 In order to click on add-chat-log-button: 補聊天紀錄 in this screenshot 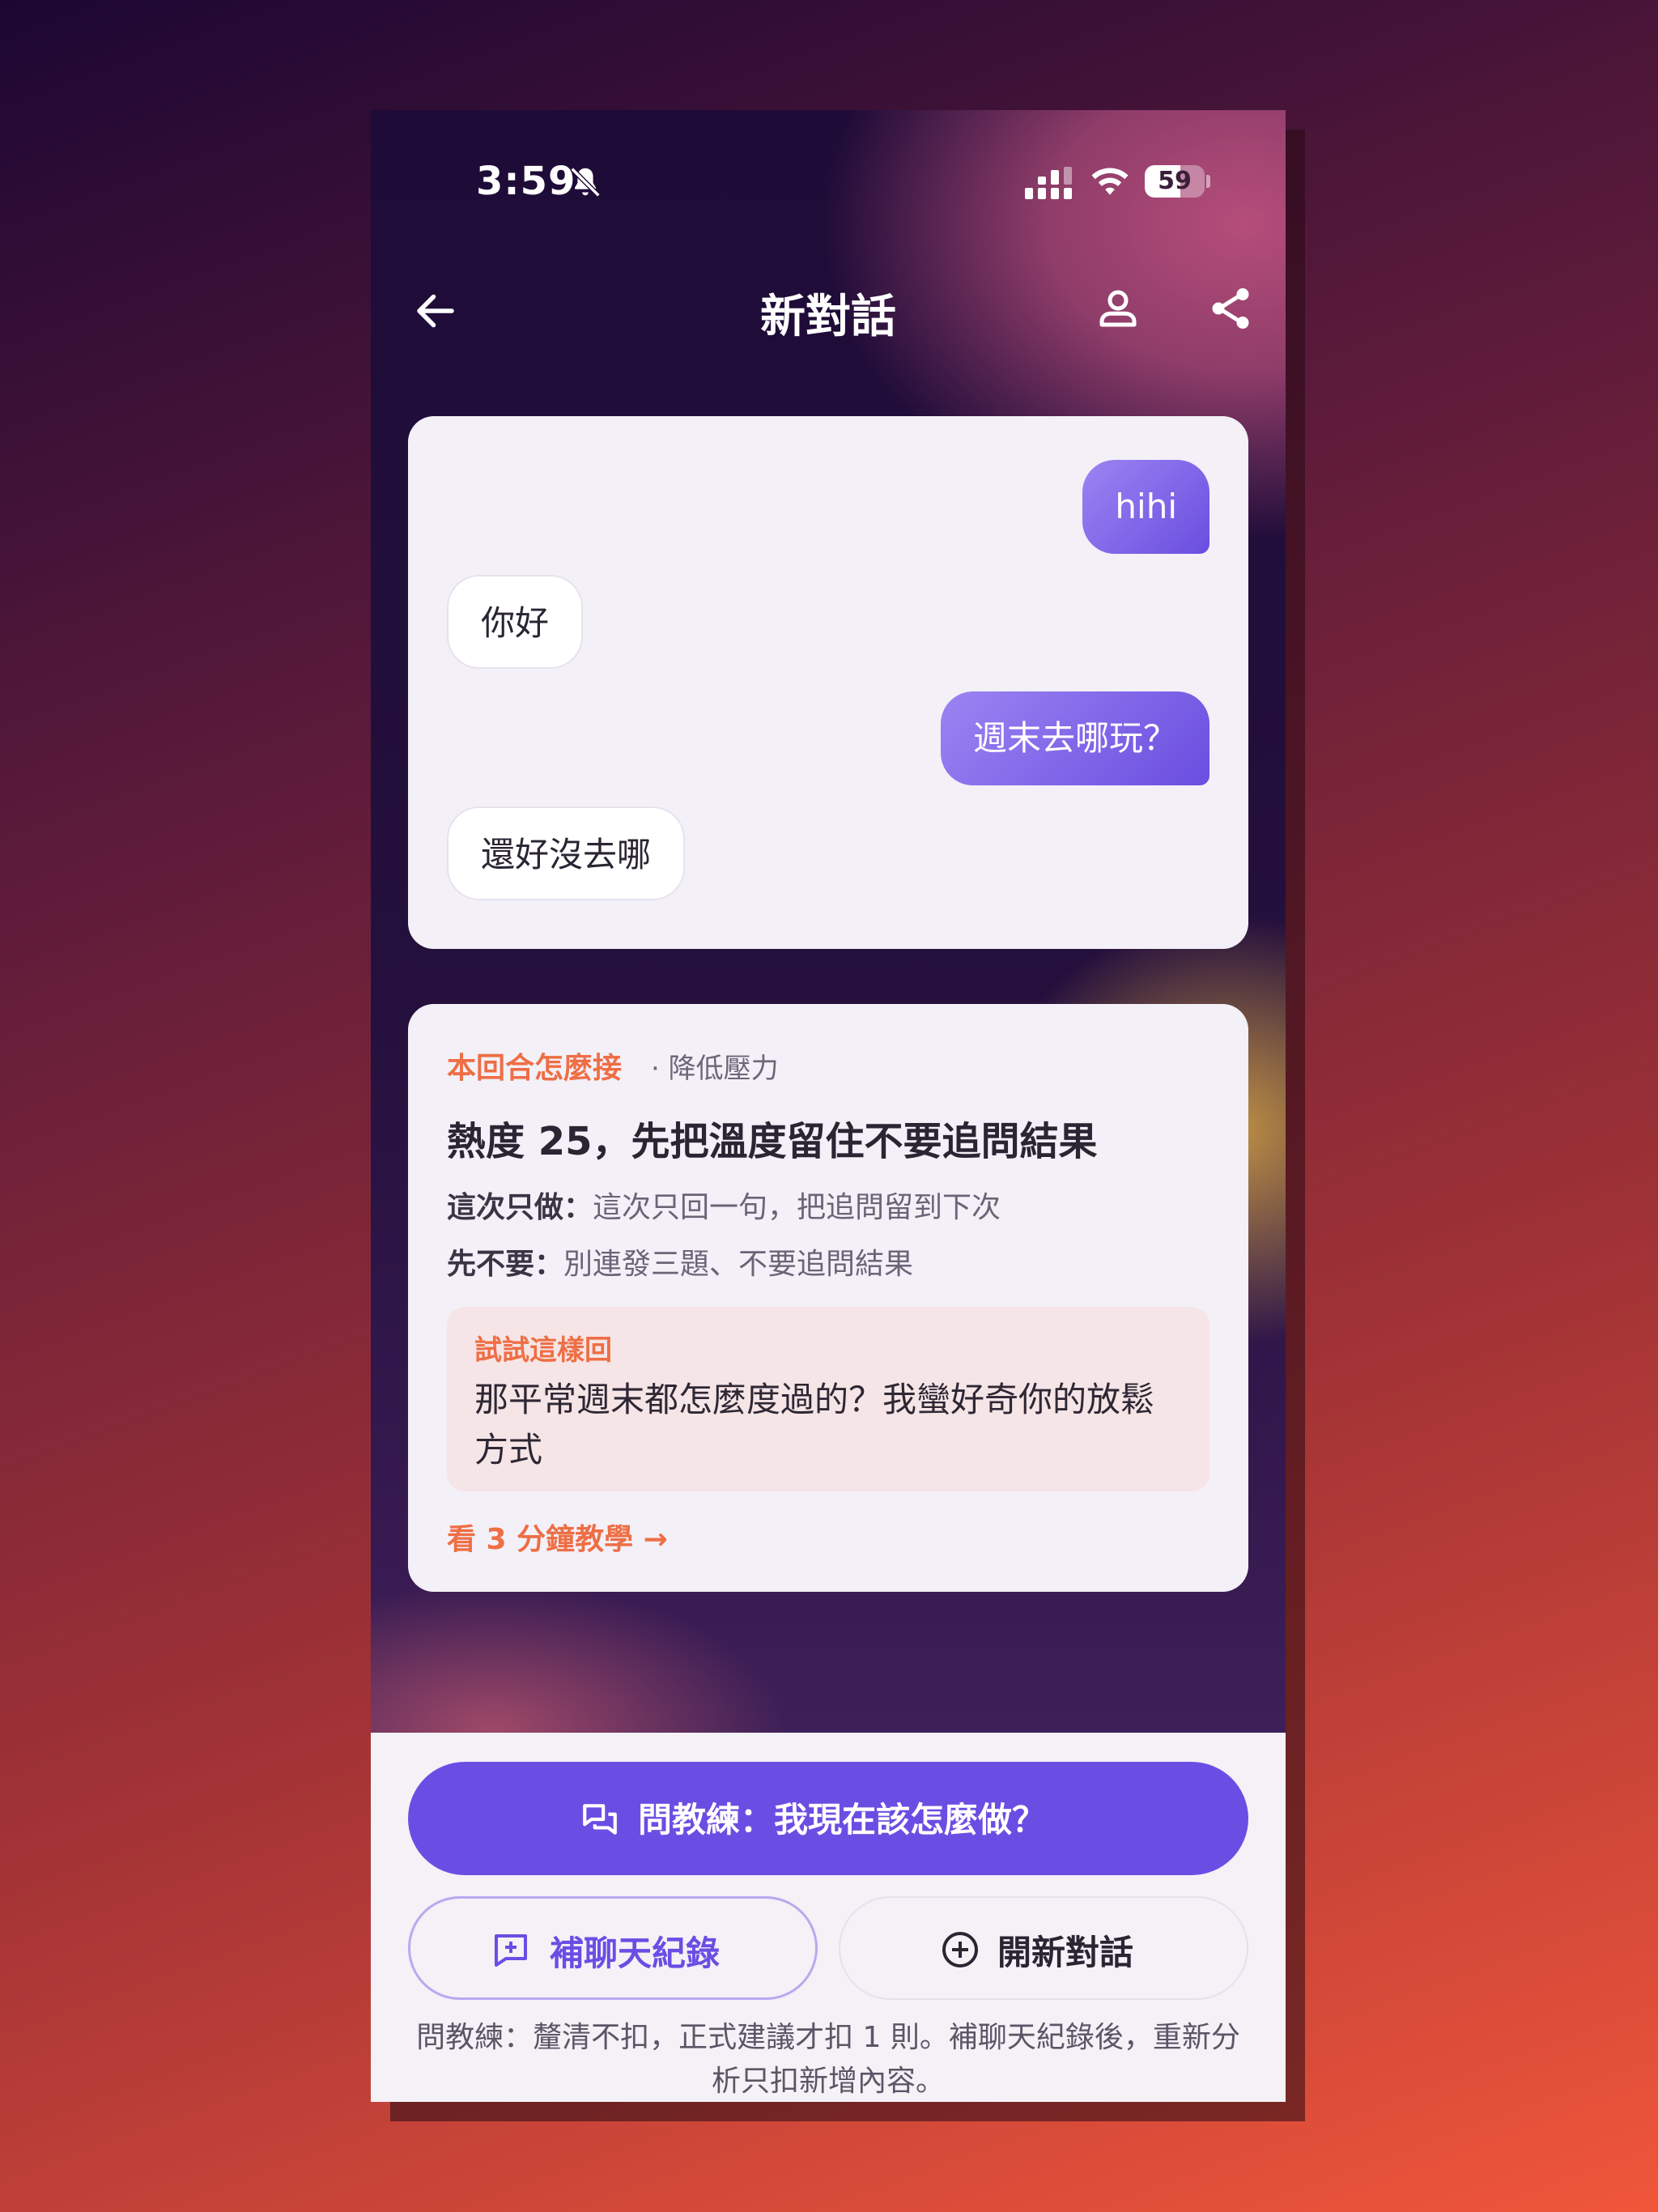, I will do `click(613, 1948)`.